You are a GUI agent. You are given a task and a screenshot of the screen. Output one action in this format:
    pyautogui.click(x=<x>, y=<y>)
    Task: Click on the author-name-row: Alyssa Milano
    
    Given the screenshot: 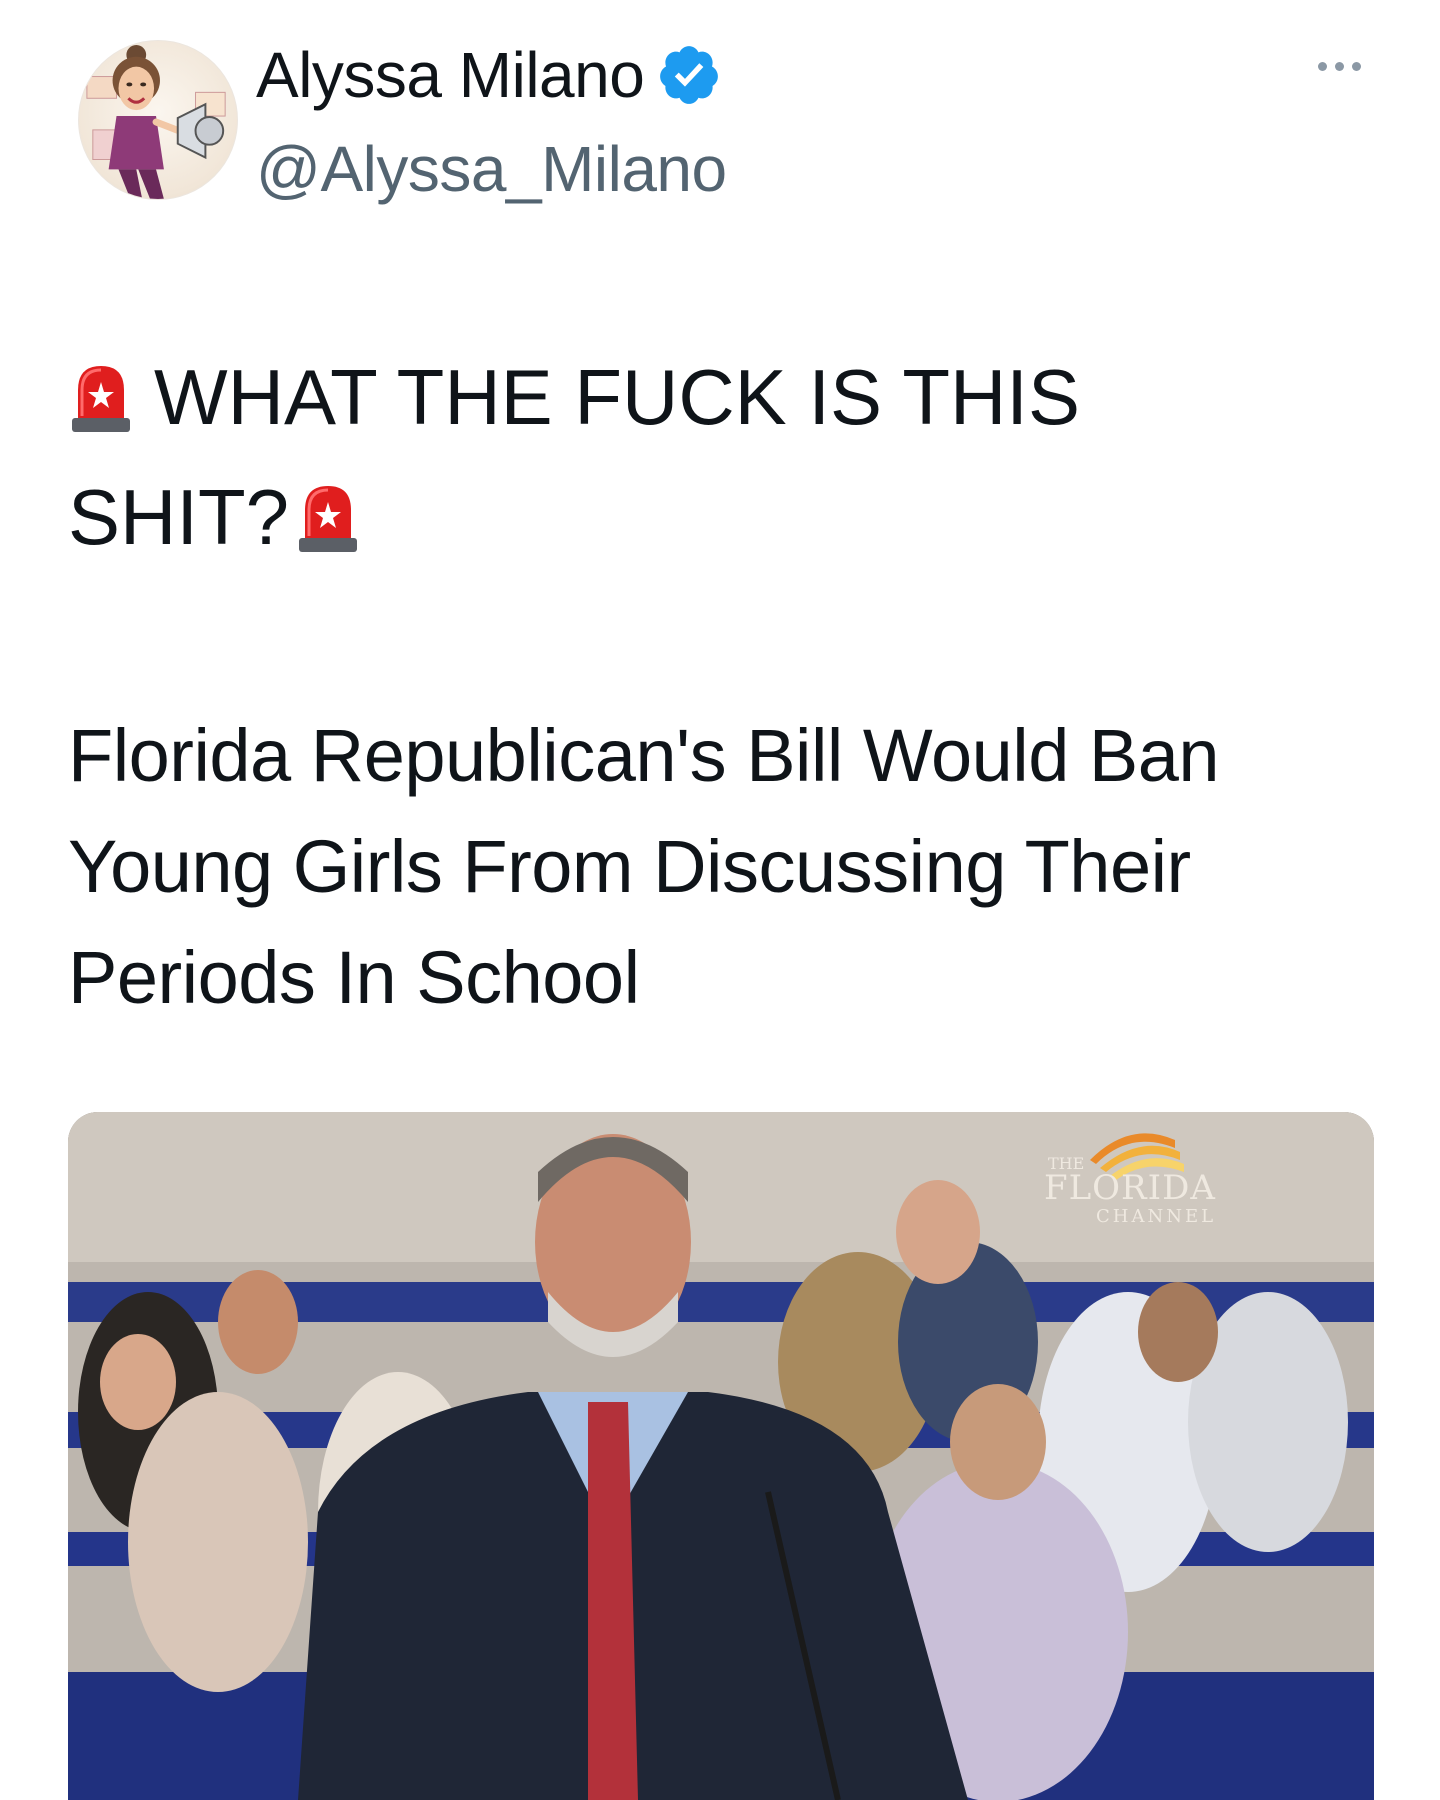 What is the action you would take?
    pyautogui.click(x=489, y=75)
    